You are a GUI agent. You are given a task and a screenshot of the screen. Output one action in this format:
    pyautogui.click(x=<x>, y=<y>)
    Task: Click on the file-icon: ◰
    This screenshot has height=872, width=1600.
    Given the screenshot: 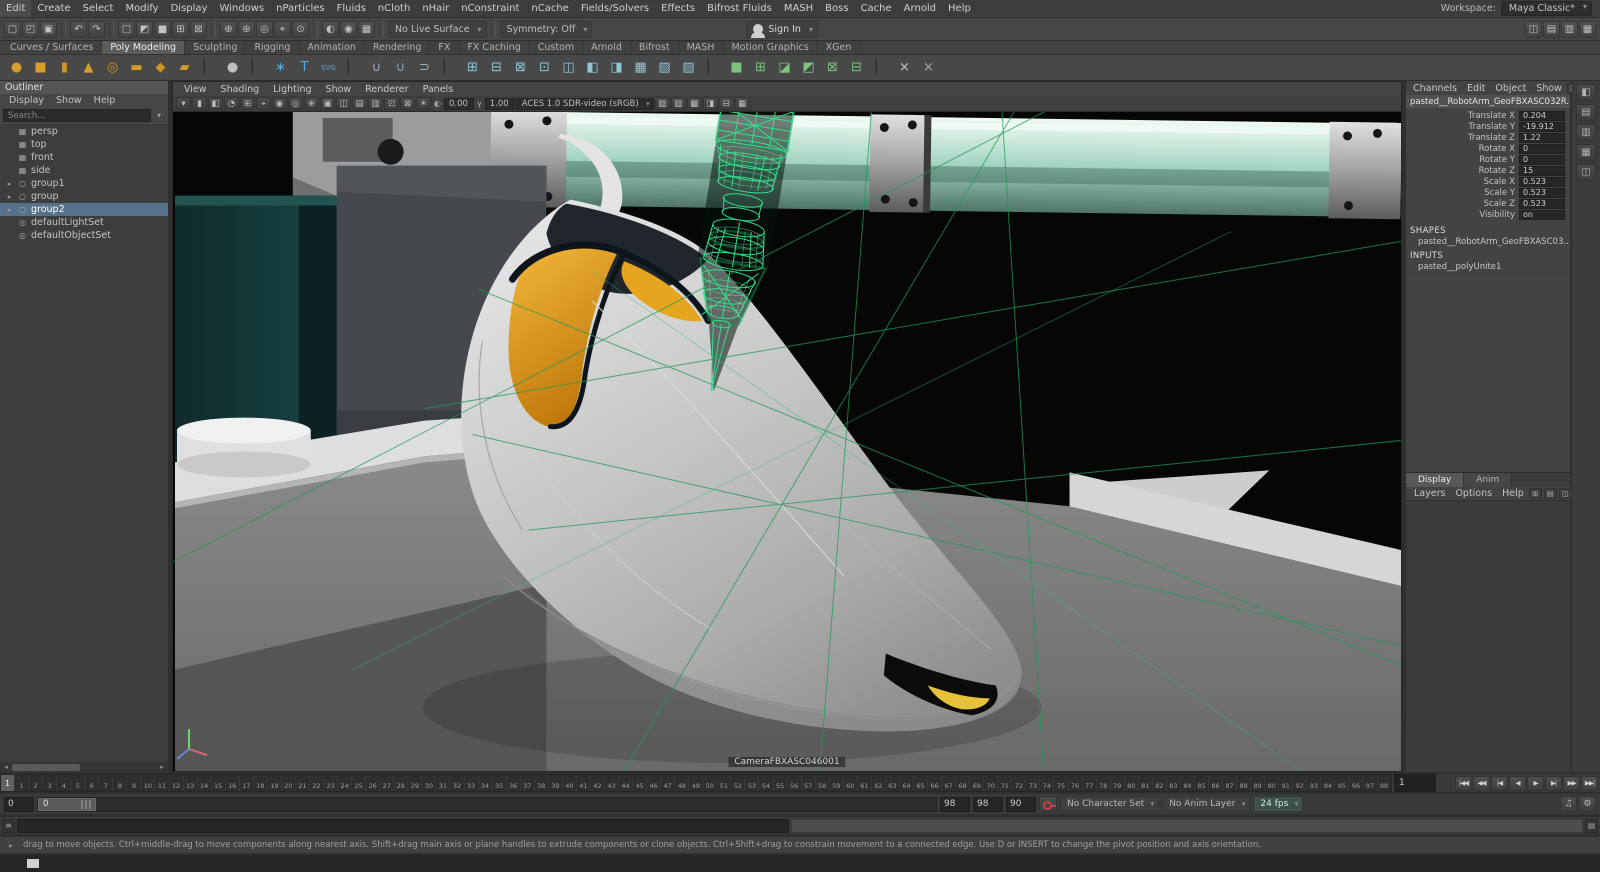 What is the action you would take?
    pyautogui.click(x=30, y=29)
    